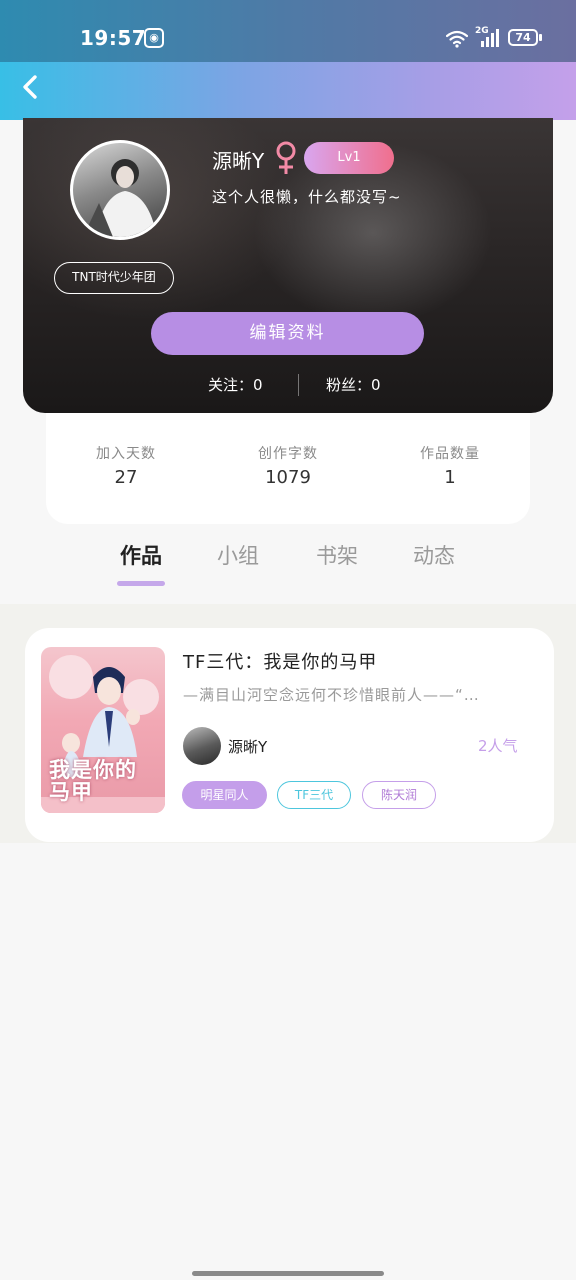 The height and width of the screenshot is (1280, 576). What do you see at coordinates (288, 454) in the screenshot?
I see `stat-label: 创作字数` at bounding box center [288, 454].